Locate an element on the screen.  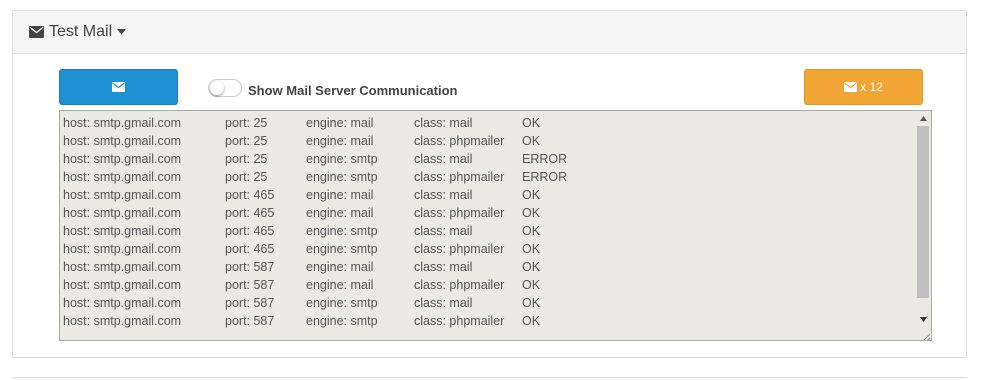
test-mail-dropdown-toggle: Test Mail is located at coordinates (78, 32).